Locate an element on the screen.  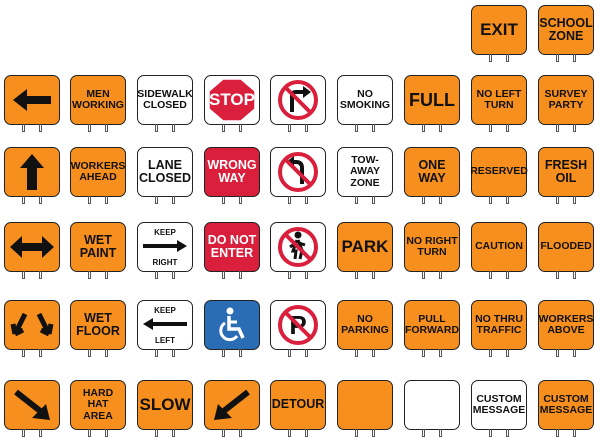
slow-sign: SLOW is located at coordinates (165, 408).